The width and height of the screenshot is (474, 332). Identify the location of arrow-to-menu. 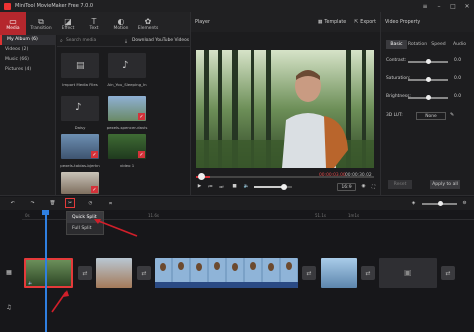
(116, 228).